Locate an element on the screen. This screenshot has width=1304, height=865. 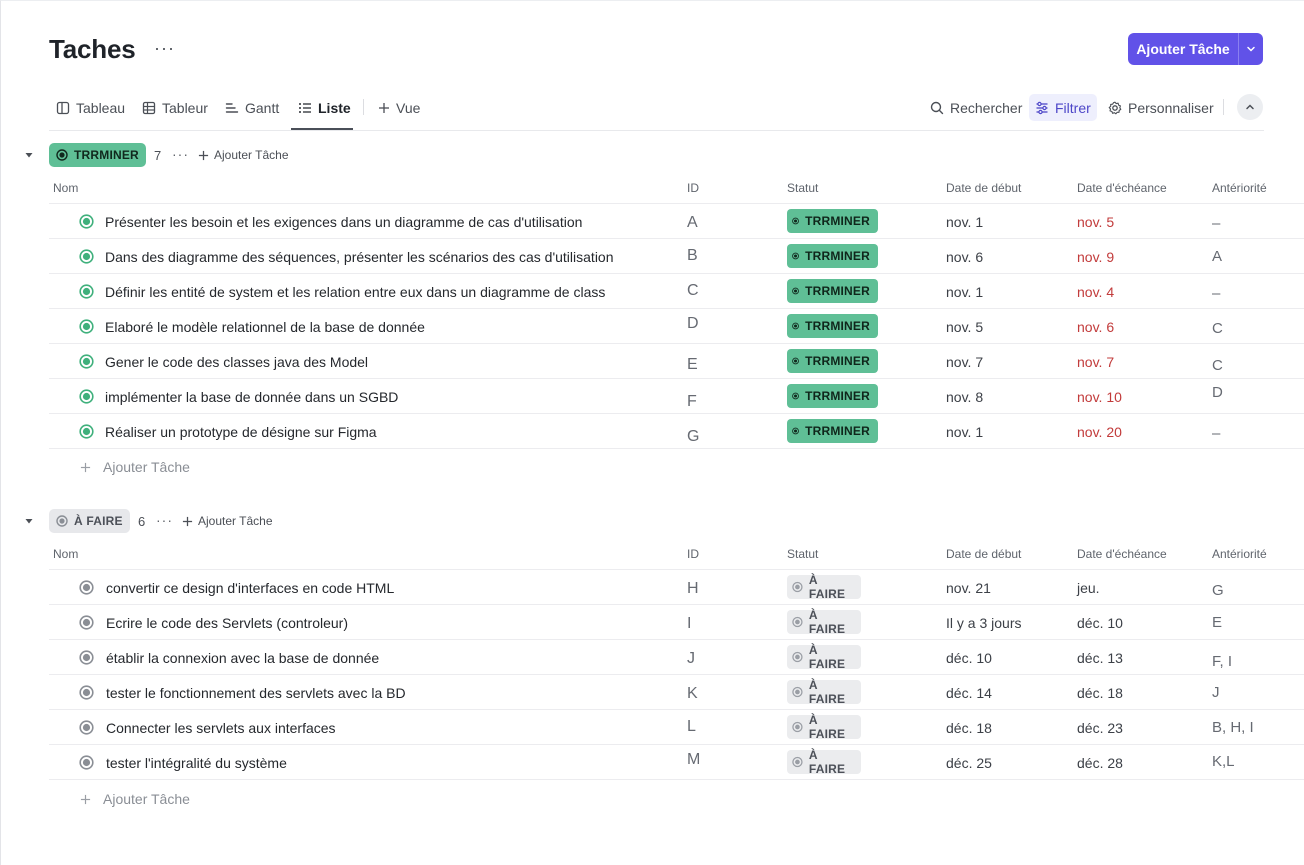
tab-tableau: Tableau is located at coordinates (90, 108).